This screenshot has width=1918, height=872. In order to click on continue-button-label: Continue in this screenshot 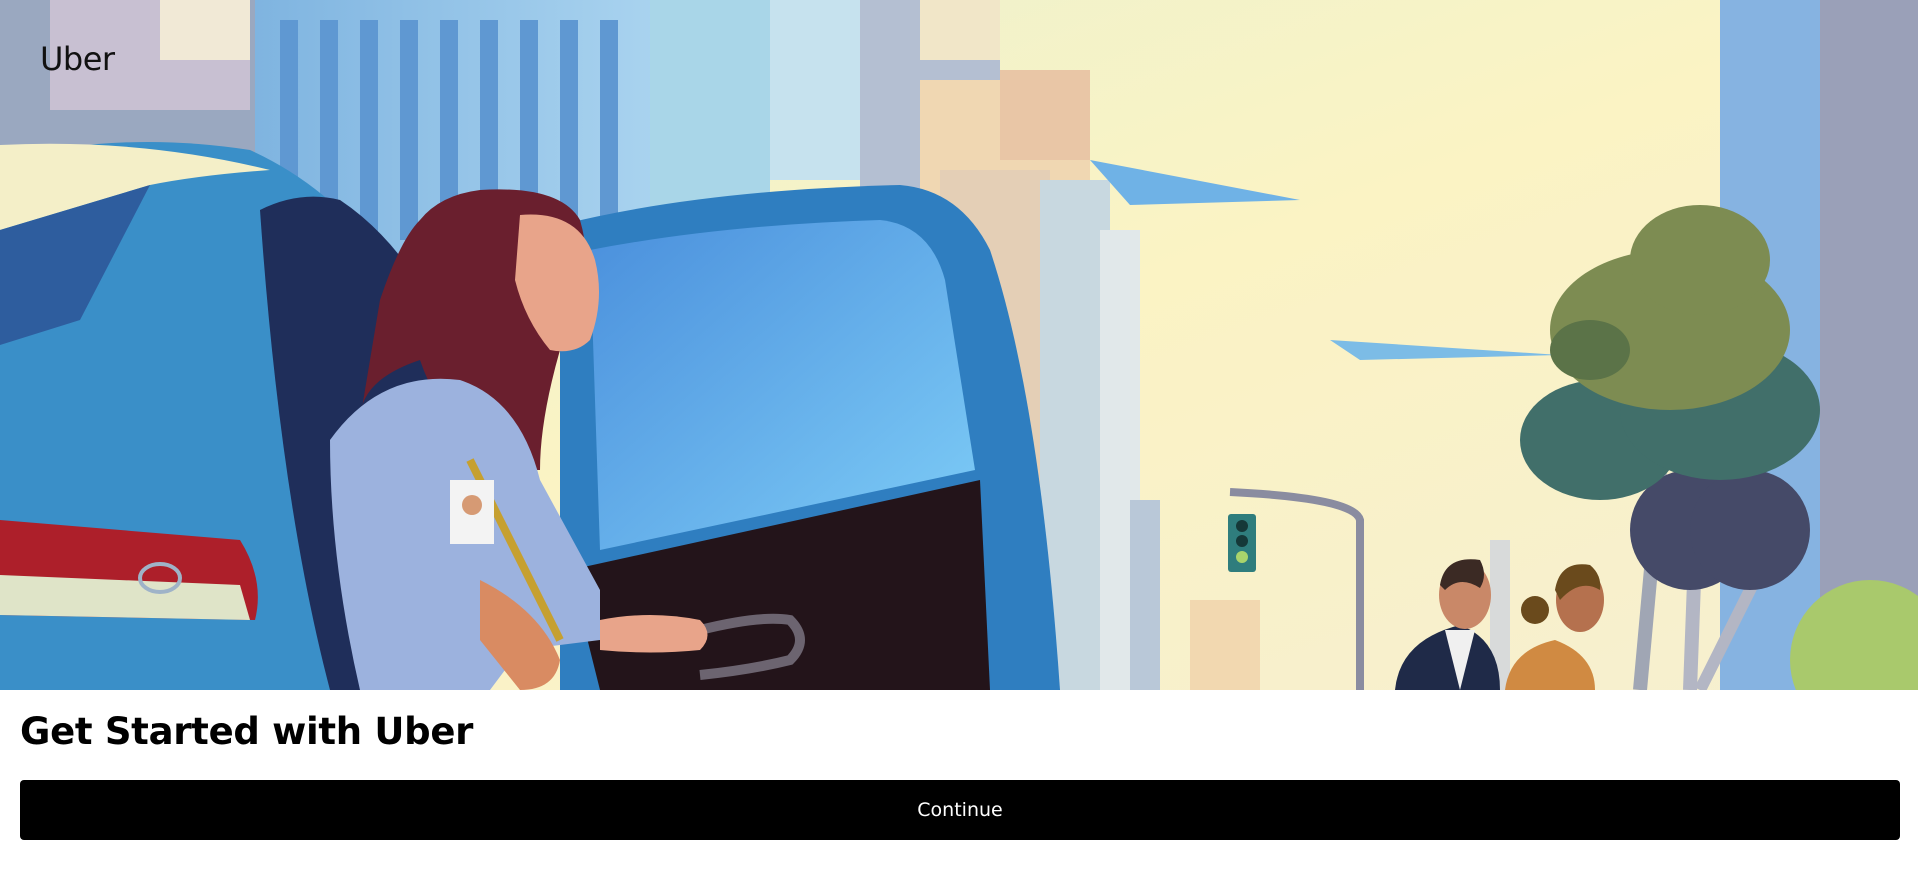, I will do `click(960, 810)`.